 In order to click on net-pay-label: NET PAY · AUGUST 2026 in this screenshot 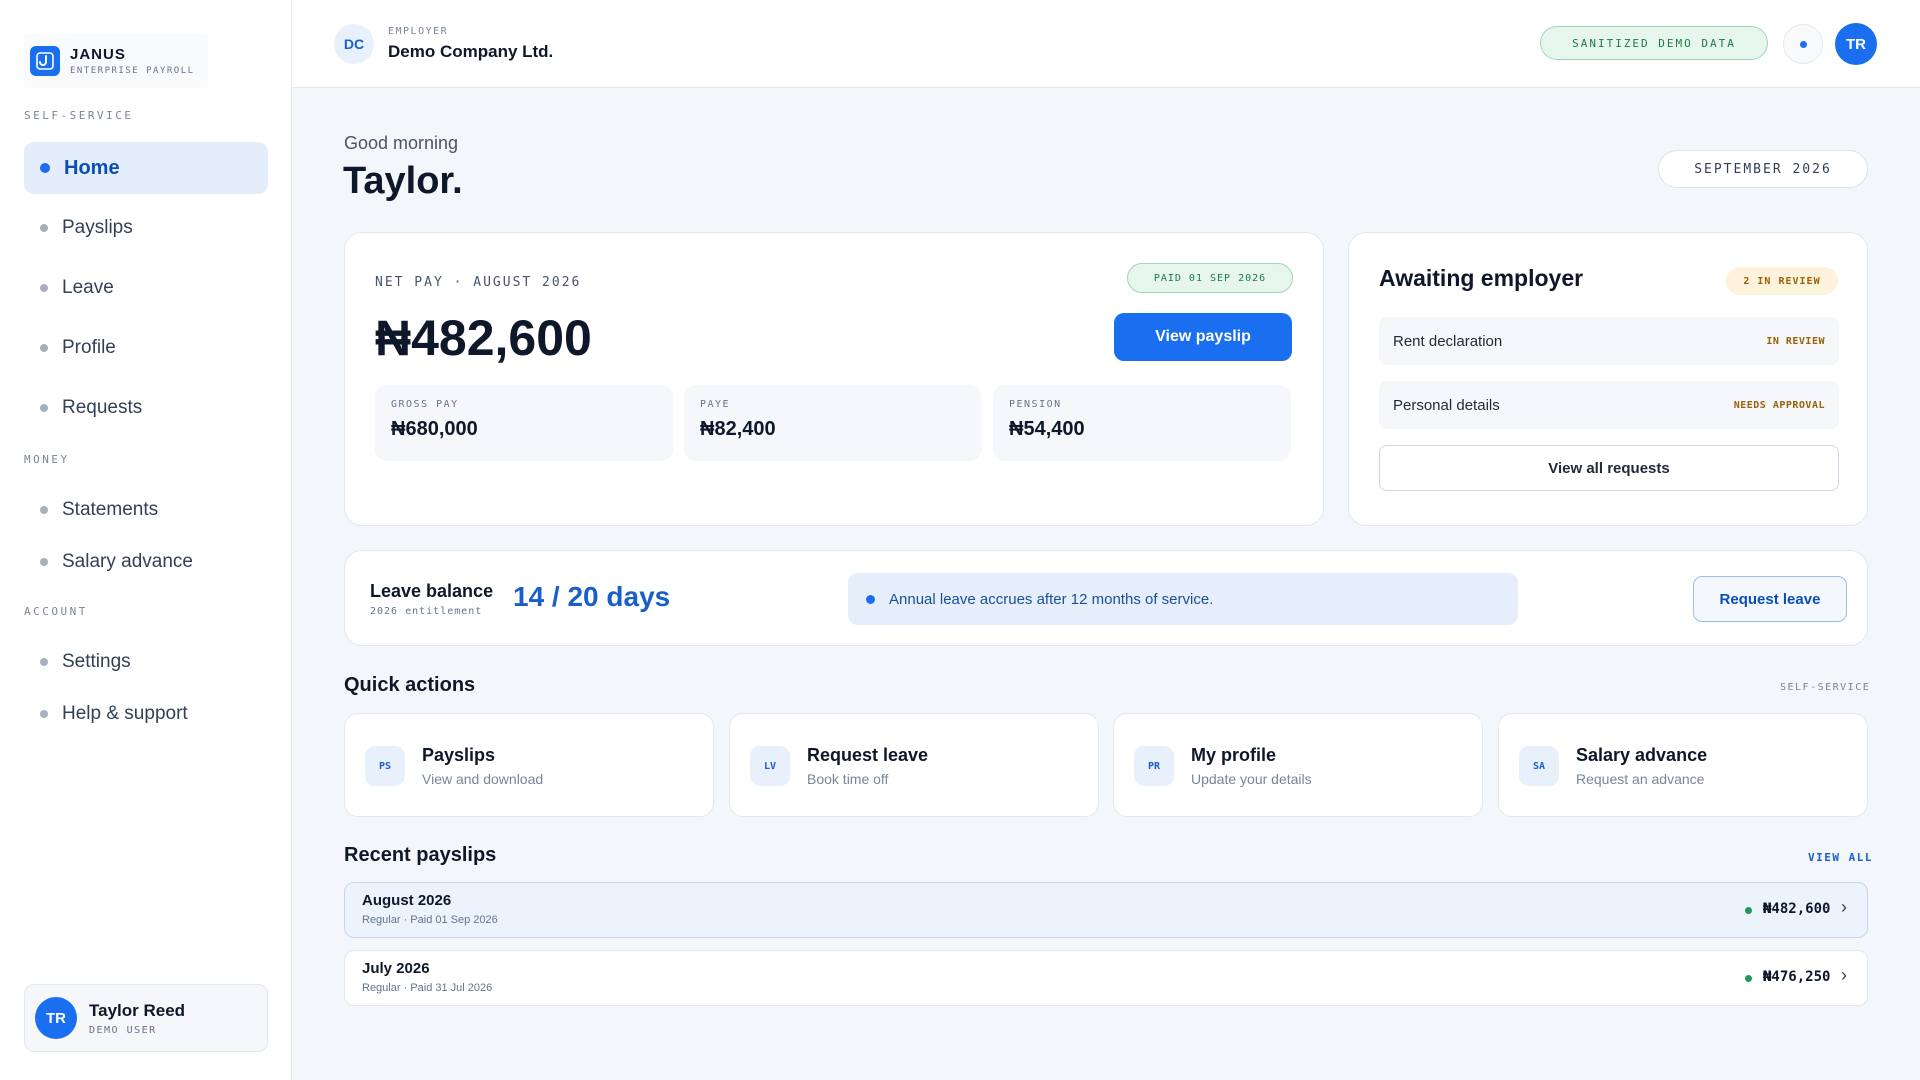, I will do `click(478, 282)`.